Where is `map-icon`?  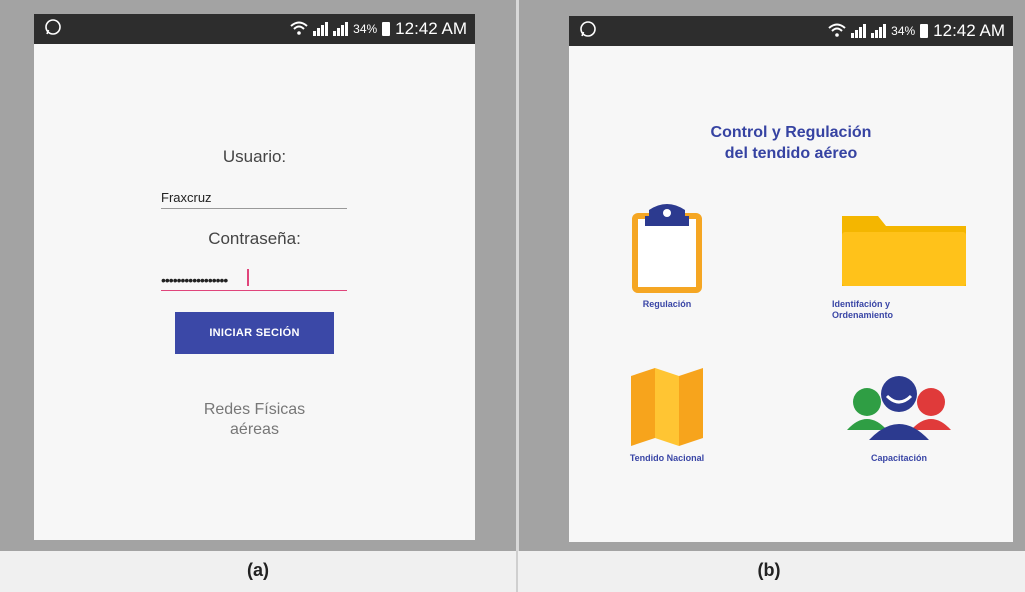
map-icon is located at coordinates (667, 407).